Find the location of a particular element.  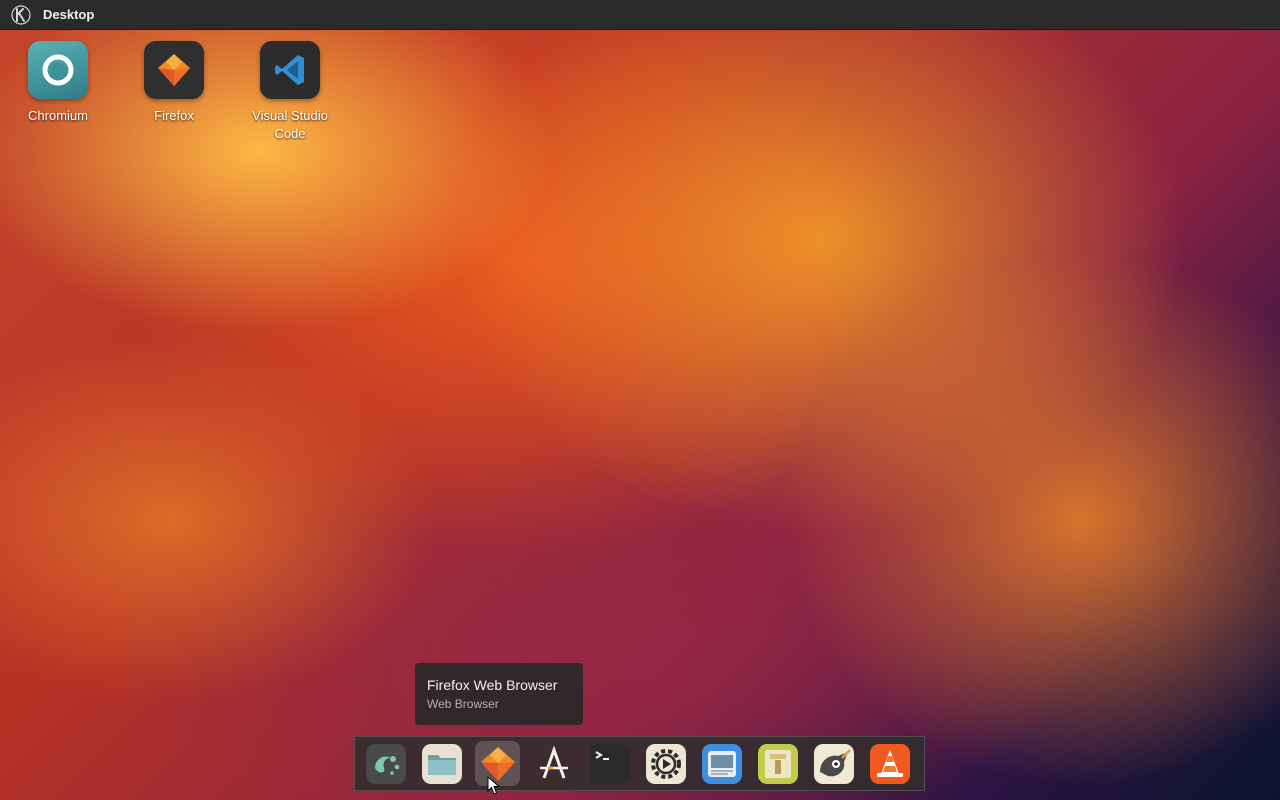

desktop-icon-label: Chromium is located at coordinates (58, 115).